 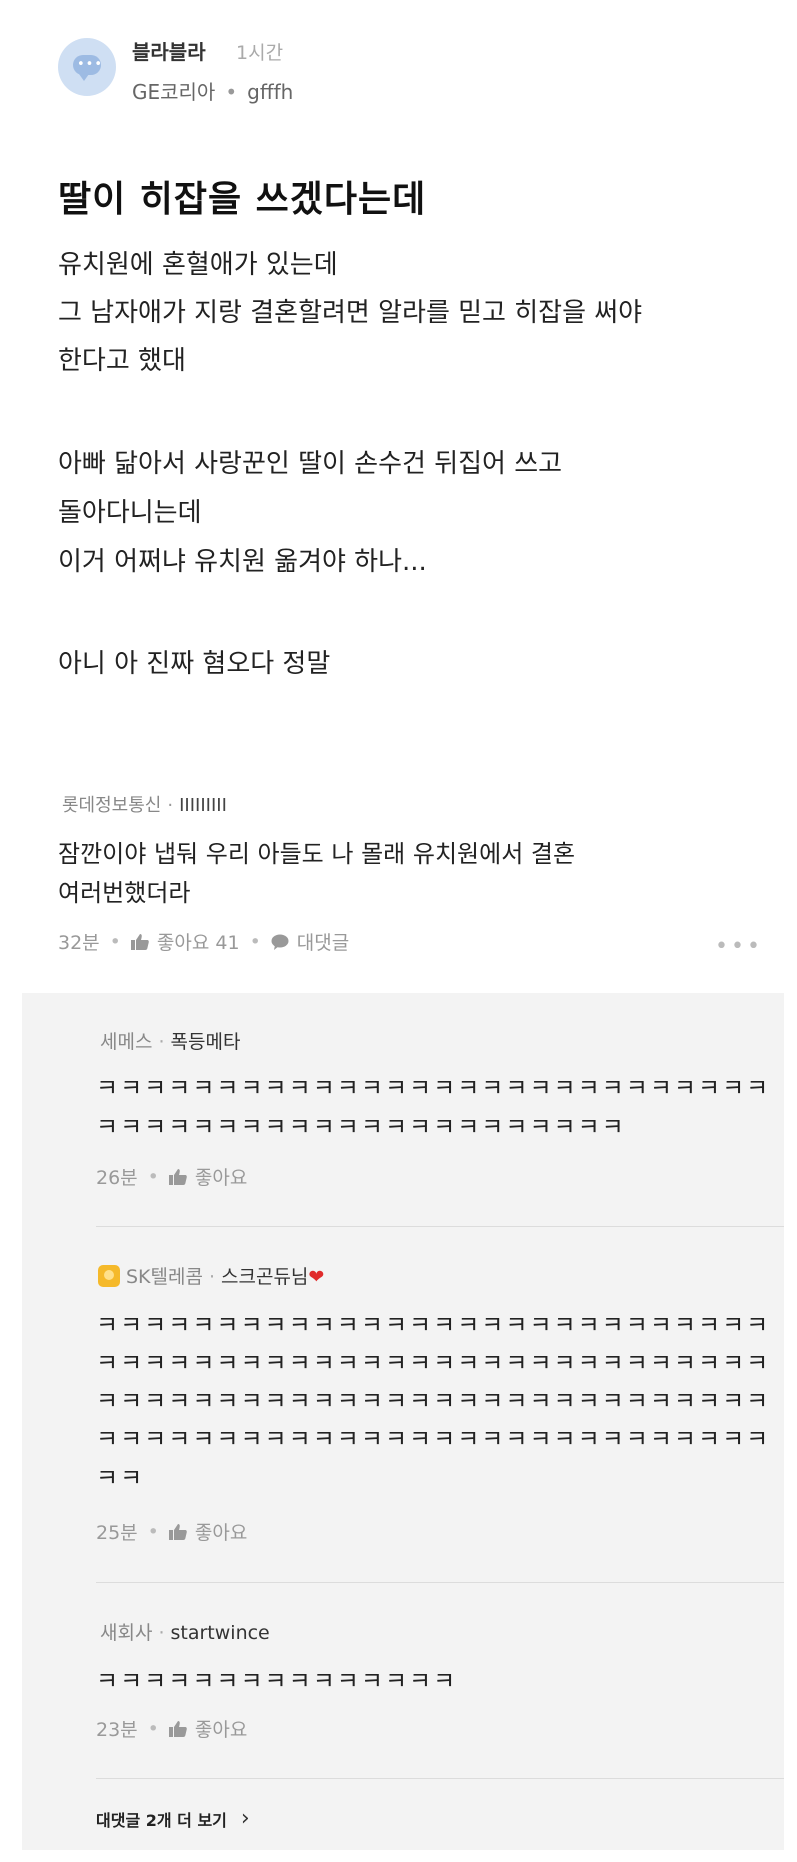 I want to click on reply-nickname: startwince, so click(x=220, y=1633).